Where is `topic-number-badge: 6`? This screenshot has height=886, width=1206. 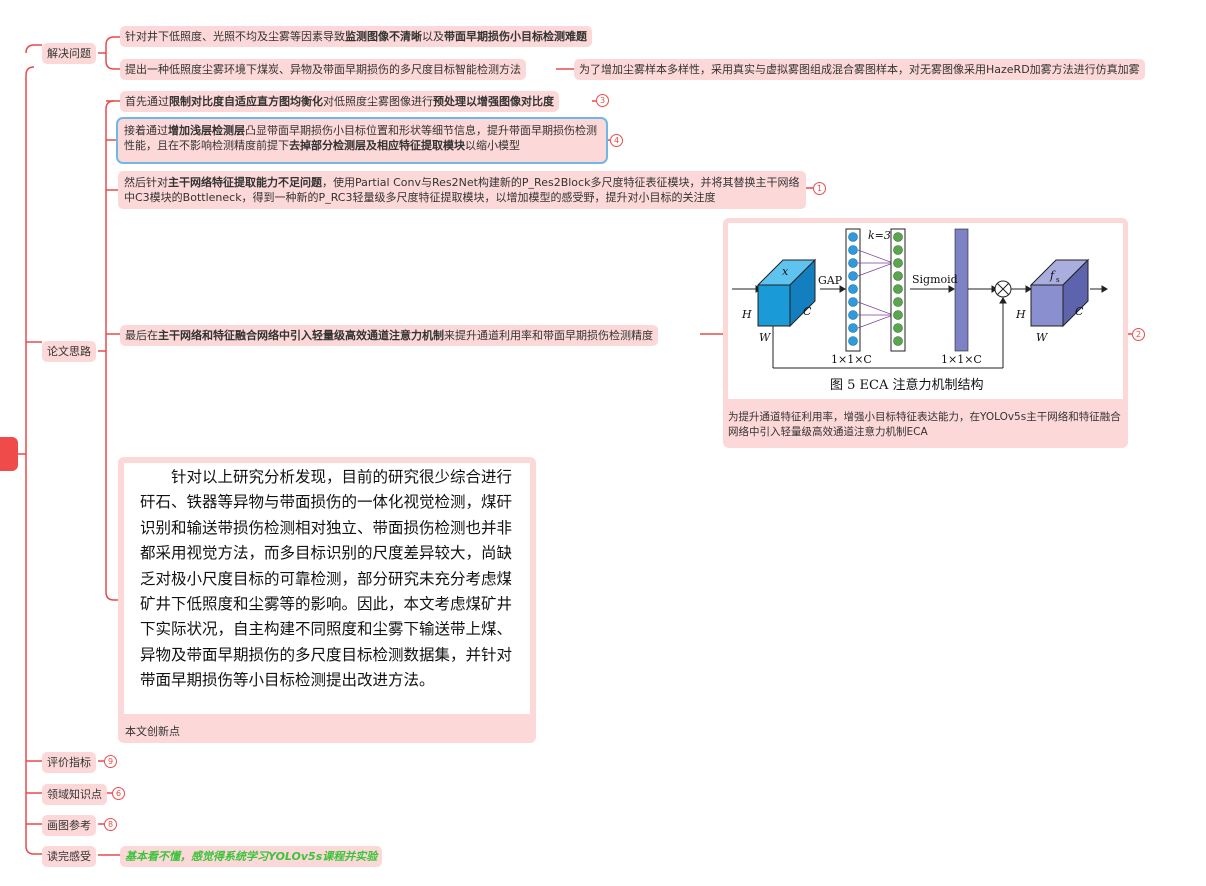
topic-number-badge: 6 is located at coordinates (118, 793).